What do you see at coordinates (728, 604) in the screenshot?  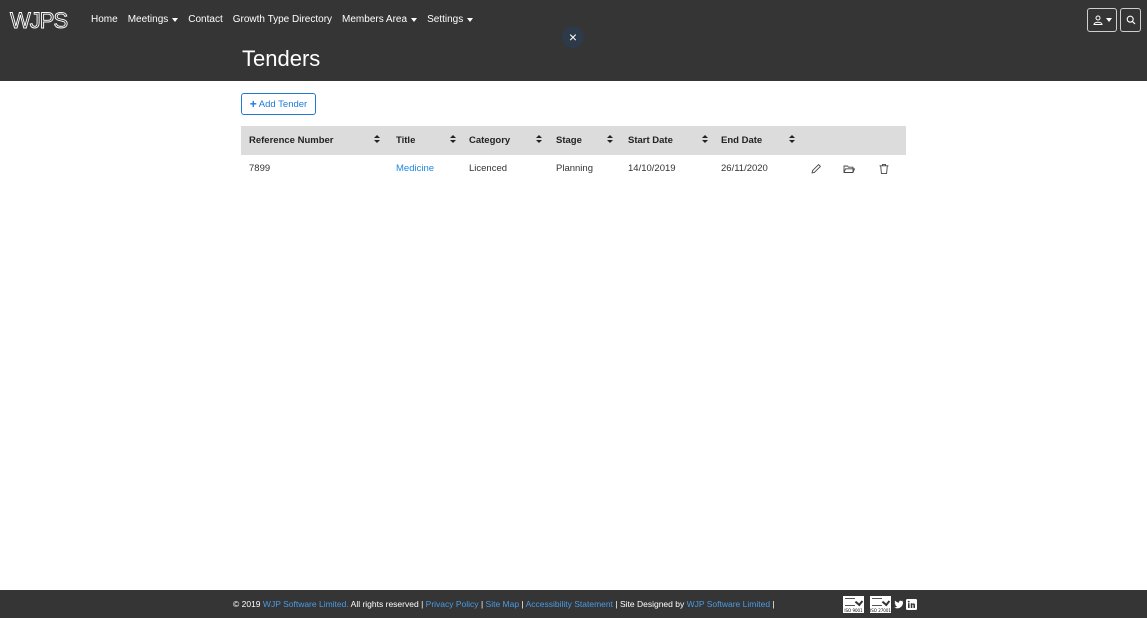 I see `designer-link: WJP Software Limited` at bounding box center [728, 604].